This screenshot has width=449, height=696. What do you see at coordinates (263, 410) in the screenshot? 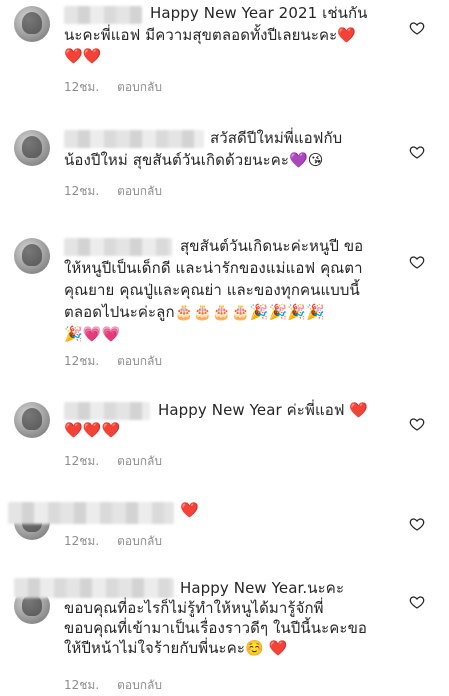
I see `comment-line: Happy New Year ค่ะพี่แอฟ ❤️` at bounding box center [263, 410].